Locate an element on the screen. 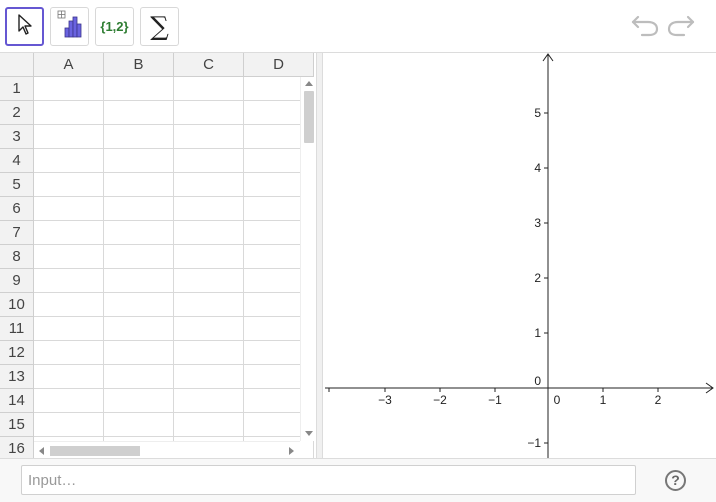 The height and width of the screenshot is (502, 716). undo-icon is located at coordinates (645, 26).